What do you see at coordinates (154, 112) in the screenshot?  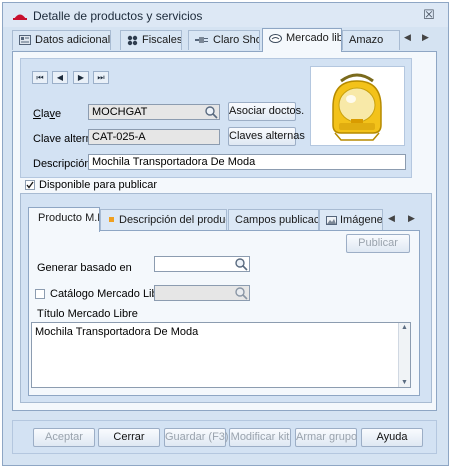 I see `clave-field: MOCHGAT` at bounding box center [154, 112].